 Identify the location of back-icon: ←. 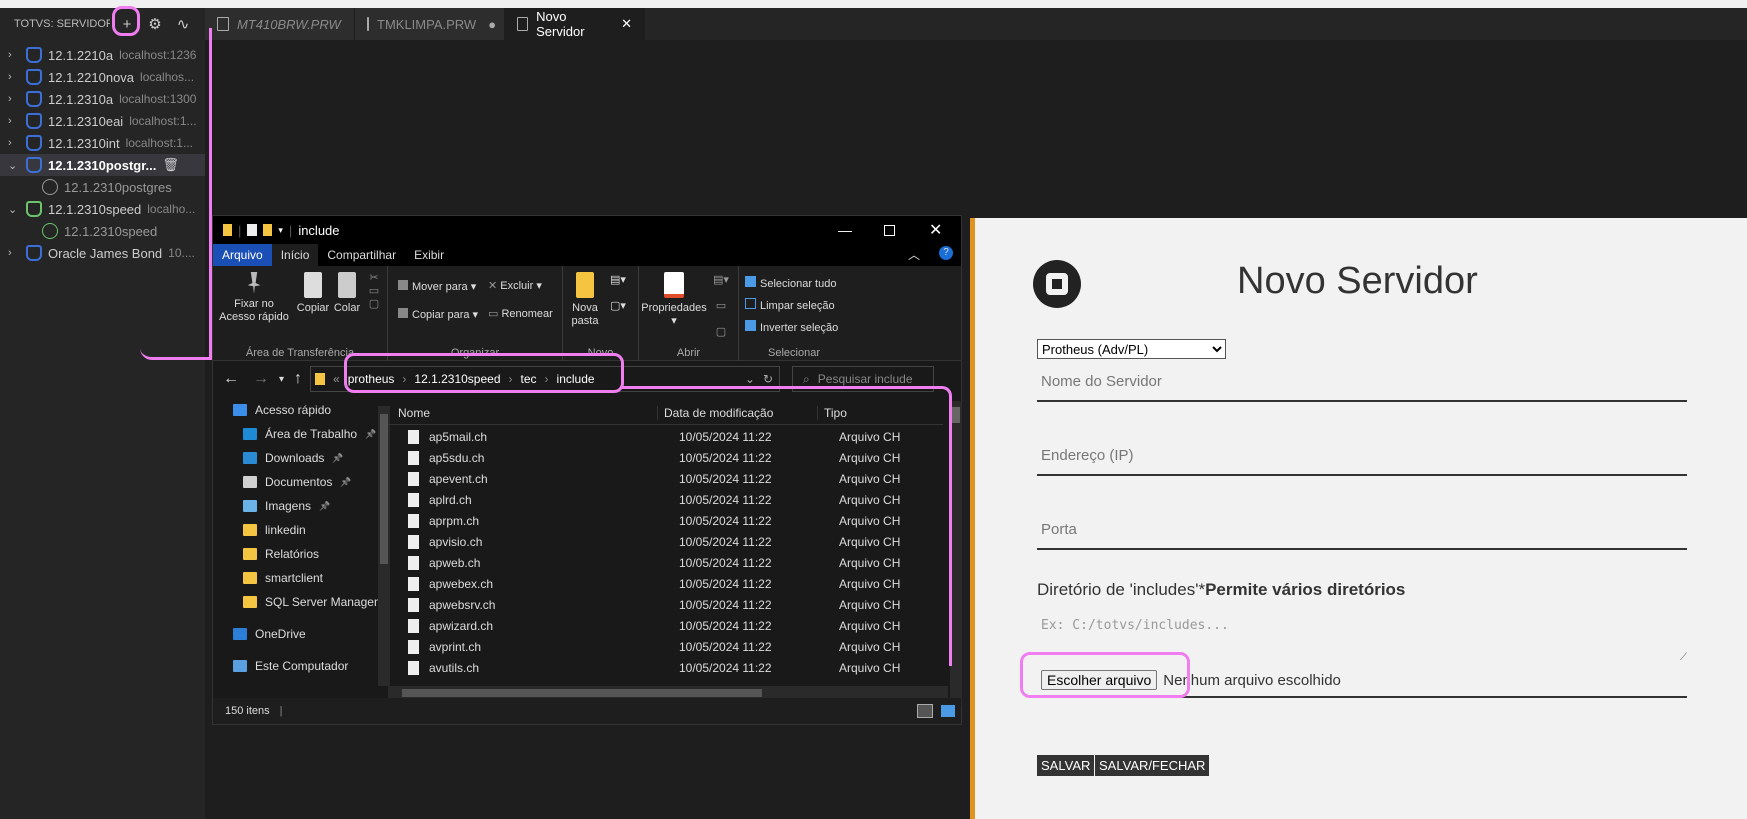
(231, 379).